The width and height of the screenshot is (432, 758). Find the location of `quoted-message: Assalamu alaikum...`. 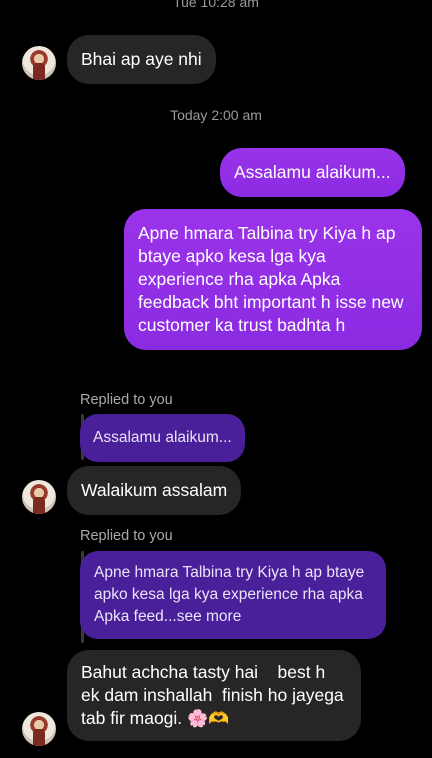

quoted-message: Assalamu alaikum... is located at coordinates (162, 438).